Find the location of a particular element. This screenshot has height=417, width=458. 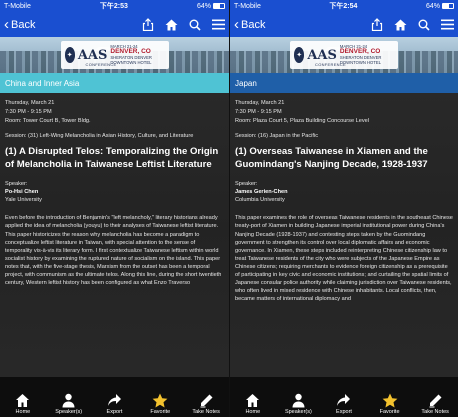

speaker-name: Po-Hsi Chen is located at coordinates (114, 192).